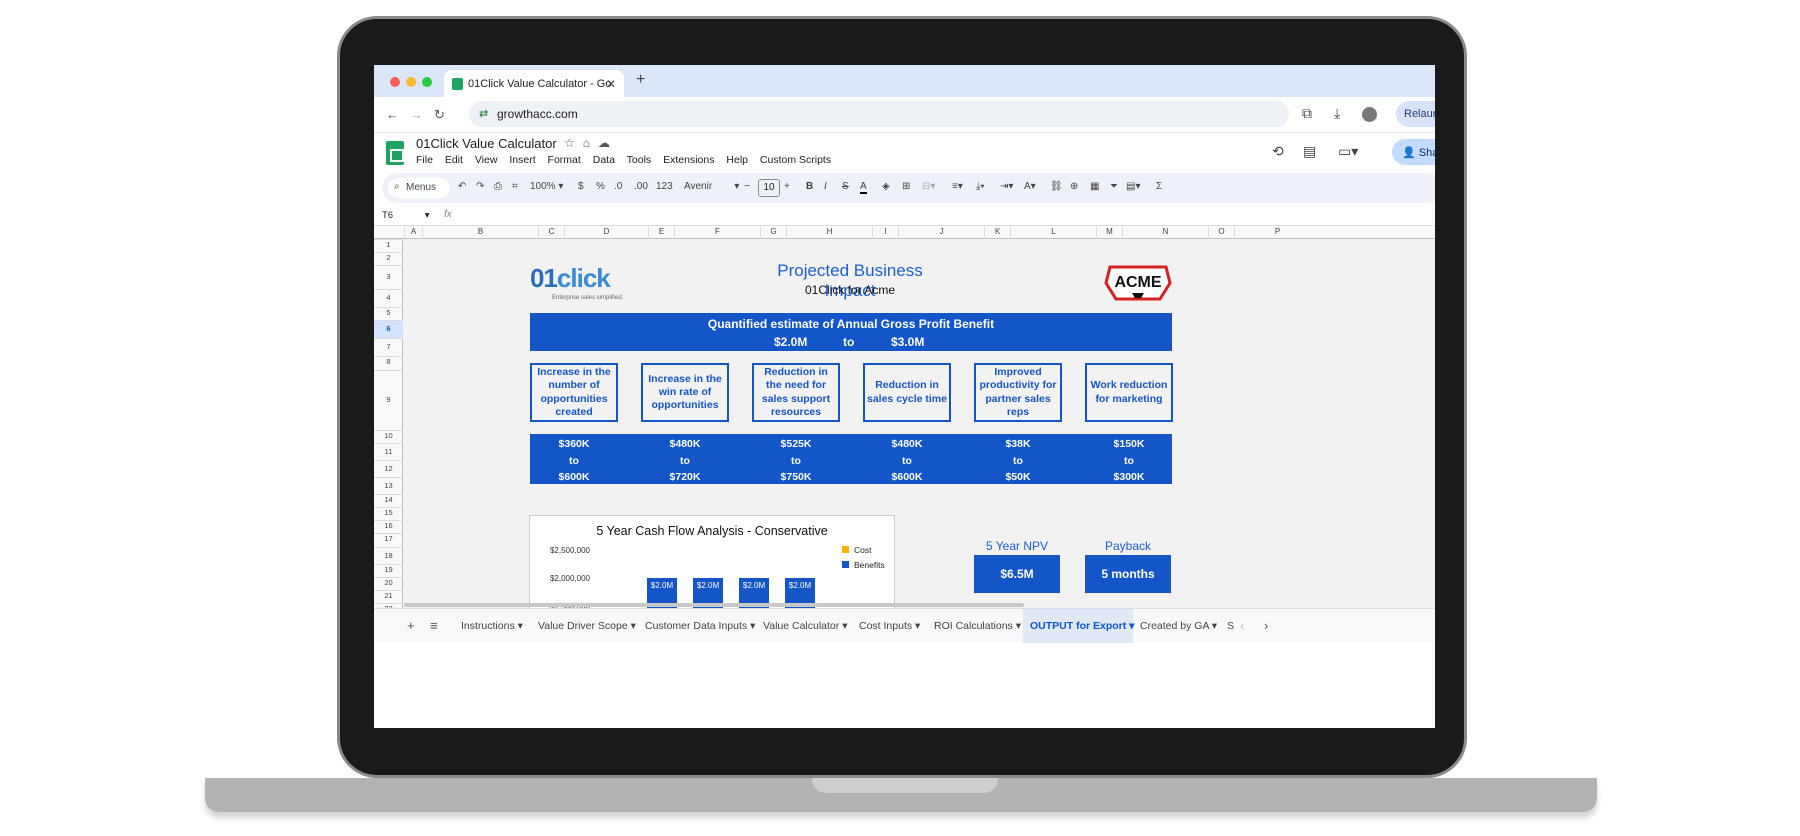 The height and width of the screenshot is (836, 1800). Describe the element at coordinates (737, 160) in the screenshot. I see `menu-help: Help` at that location.